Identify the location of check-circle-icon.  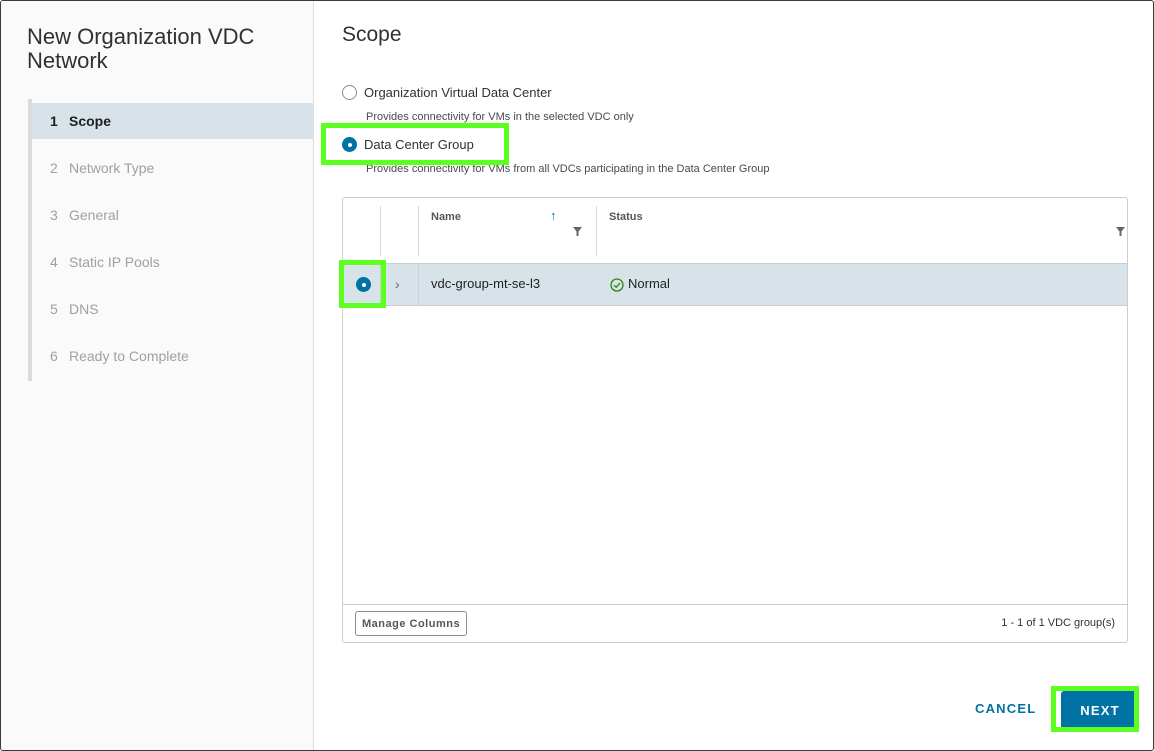
(617, 285).